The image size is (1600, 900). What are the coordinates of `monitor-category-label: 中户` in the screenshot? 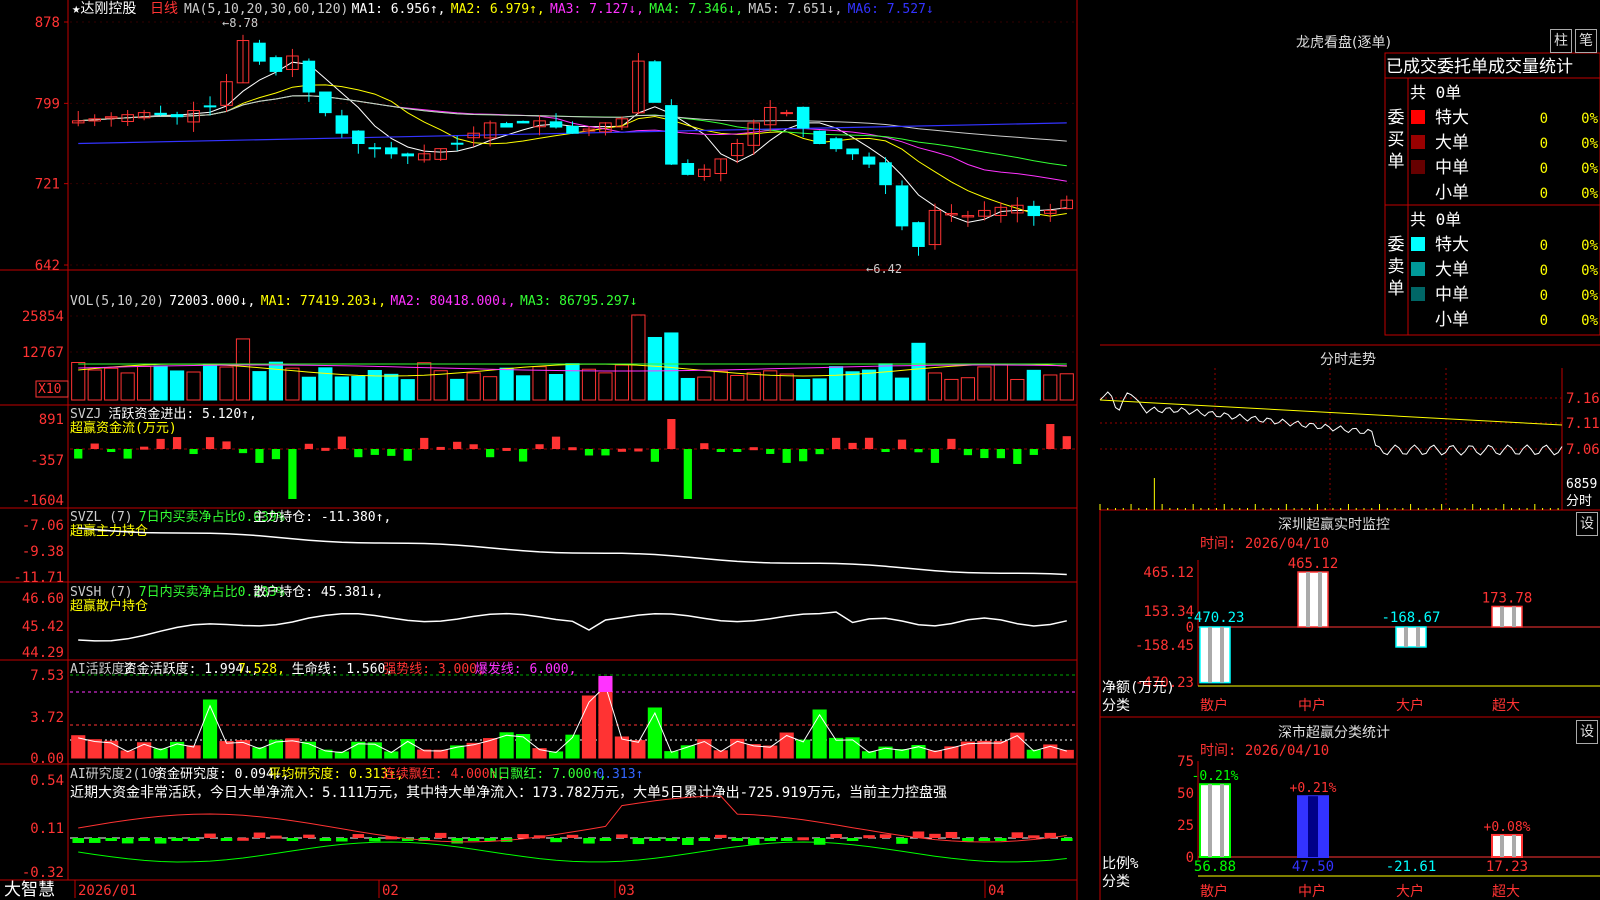 It's located at (1312, 705).